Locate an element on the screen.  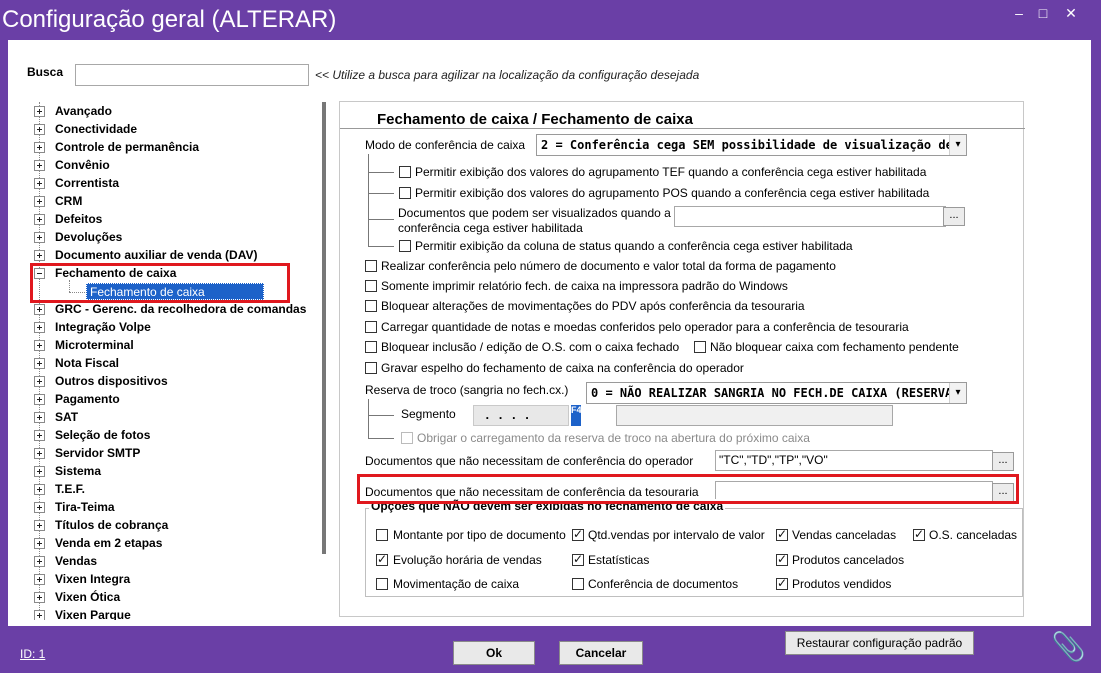
tree-item-nota-fiscal: Nota Fiscal is located at coordinates (178, 363).